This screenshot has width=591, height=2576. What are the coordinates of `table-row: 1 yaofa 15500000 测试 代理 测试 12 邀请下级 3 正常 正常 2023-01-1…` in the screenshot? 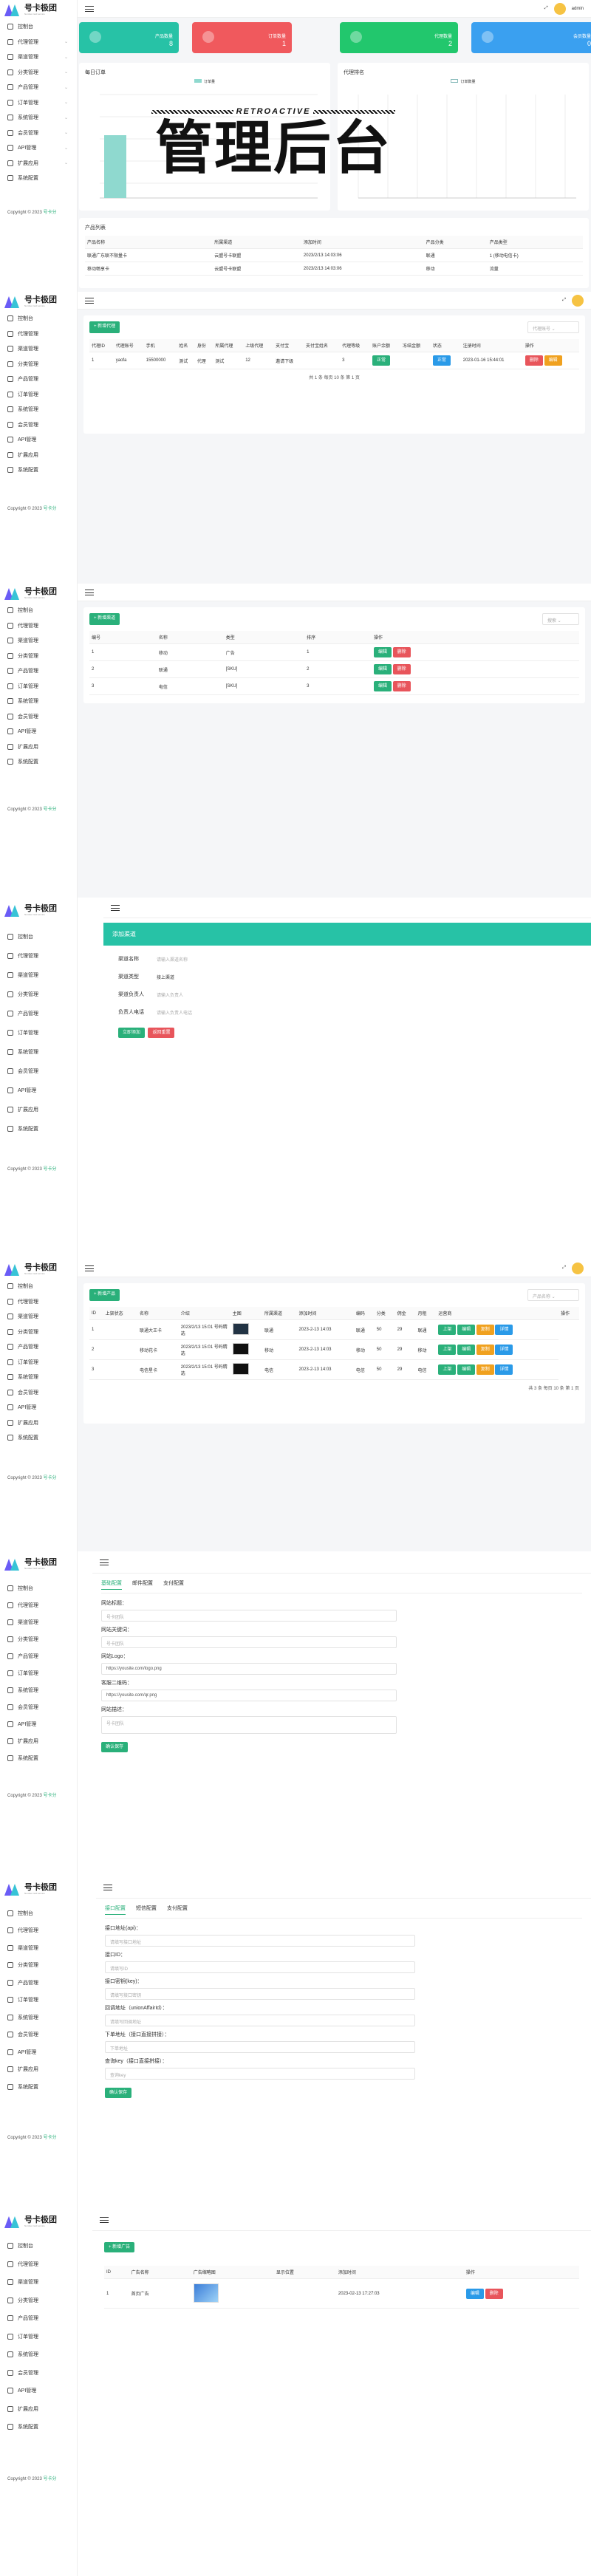 It's located at (334, 361).